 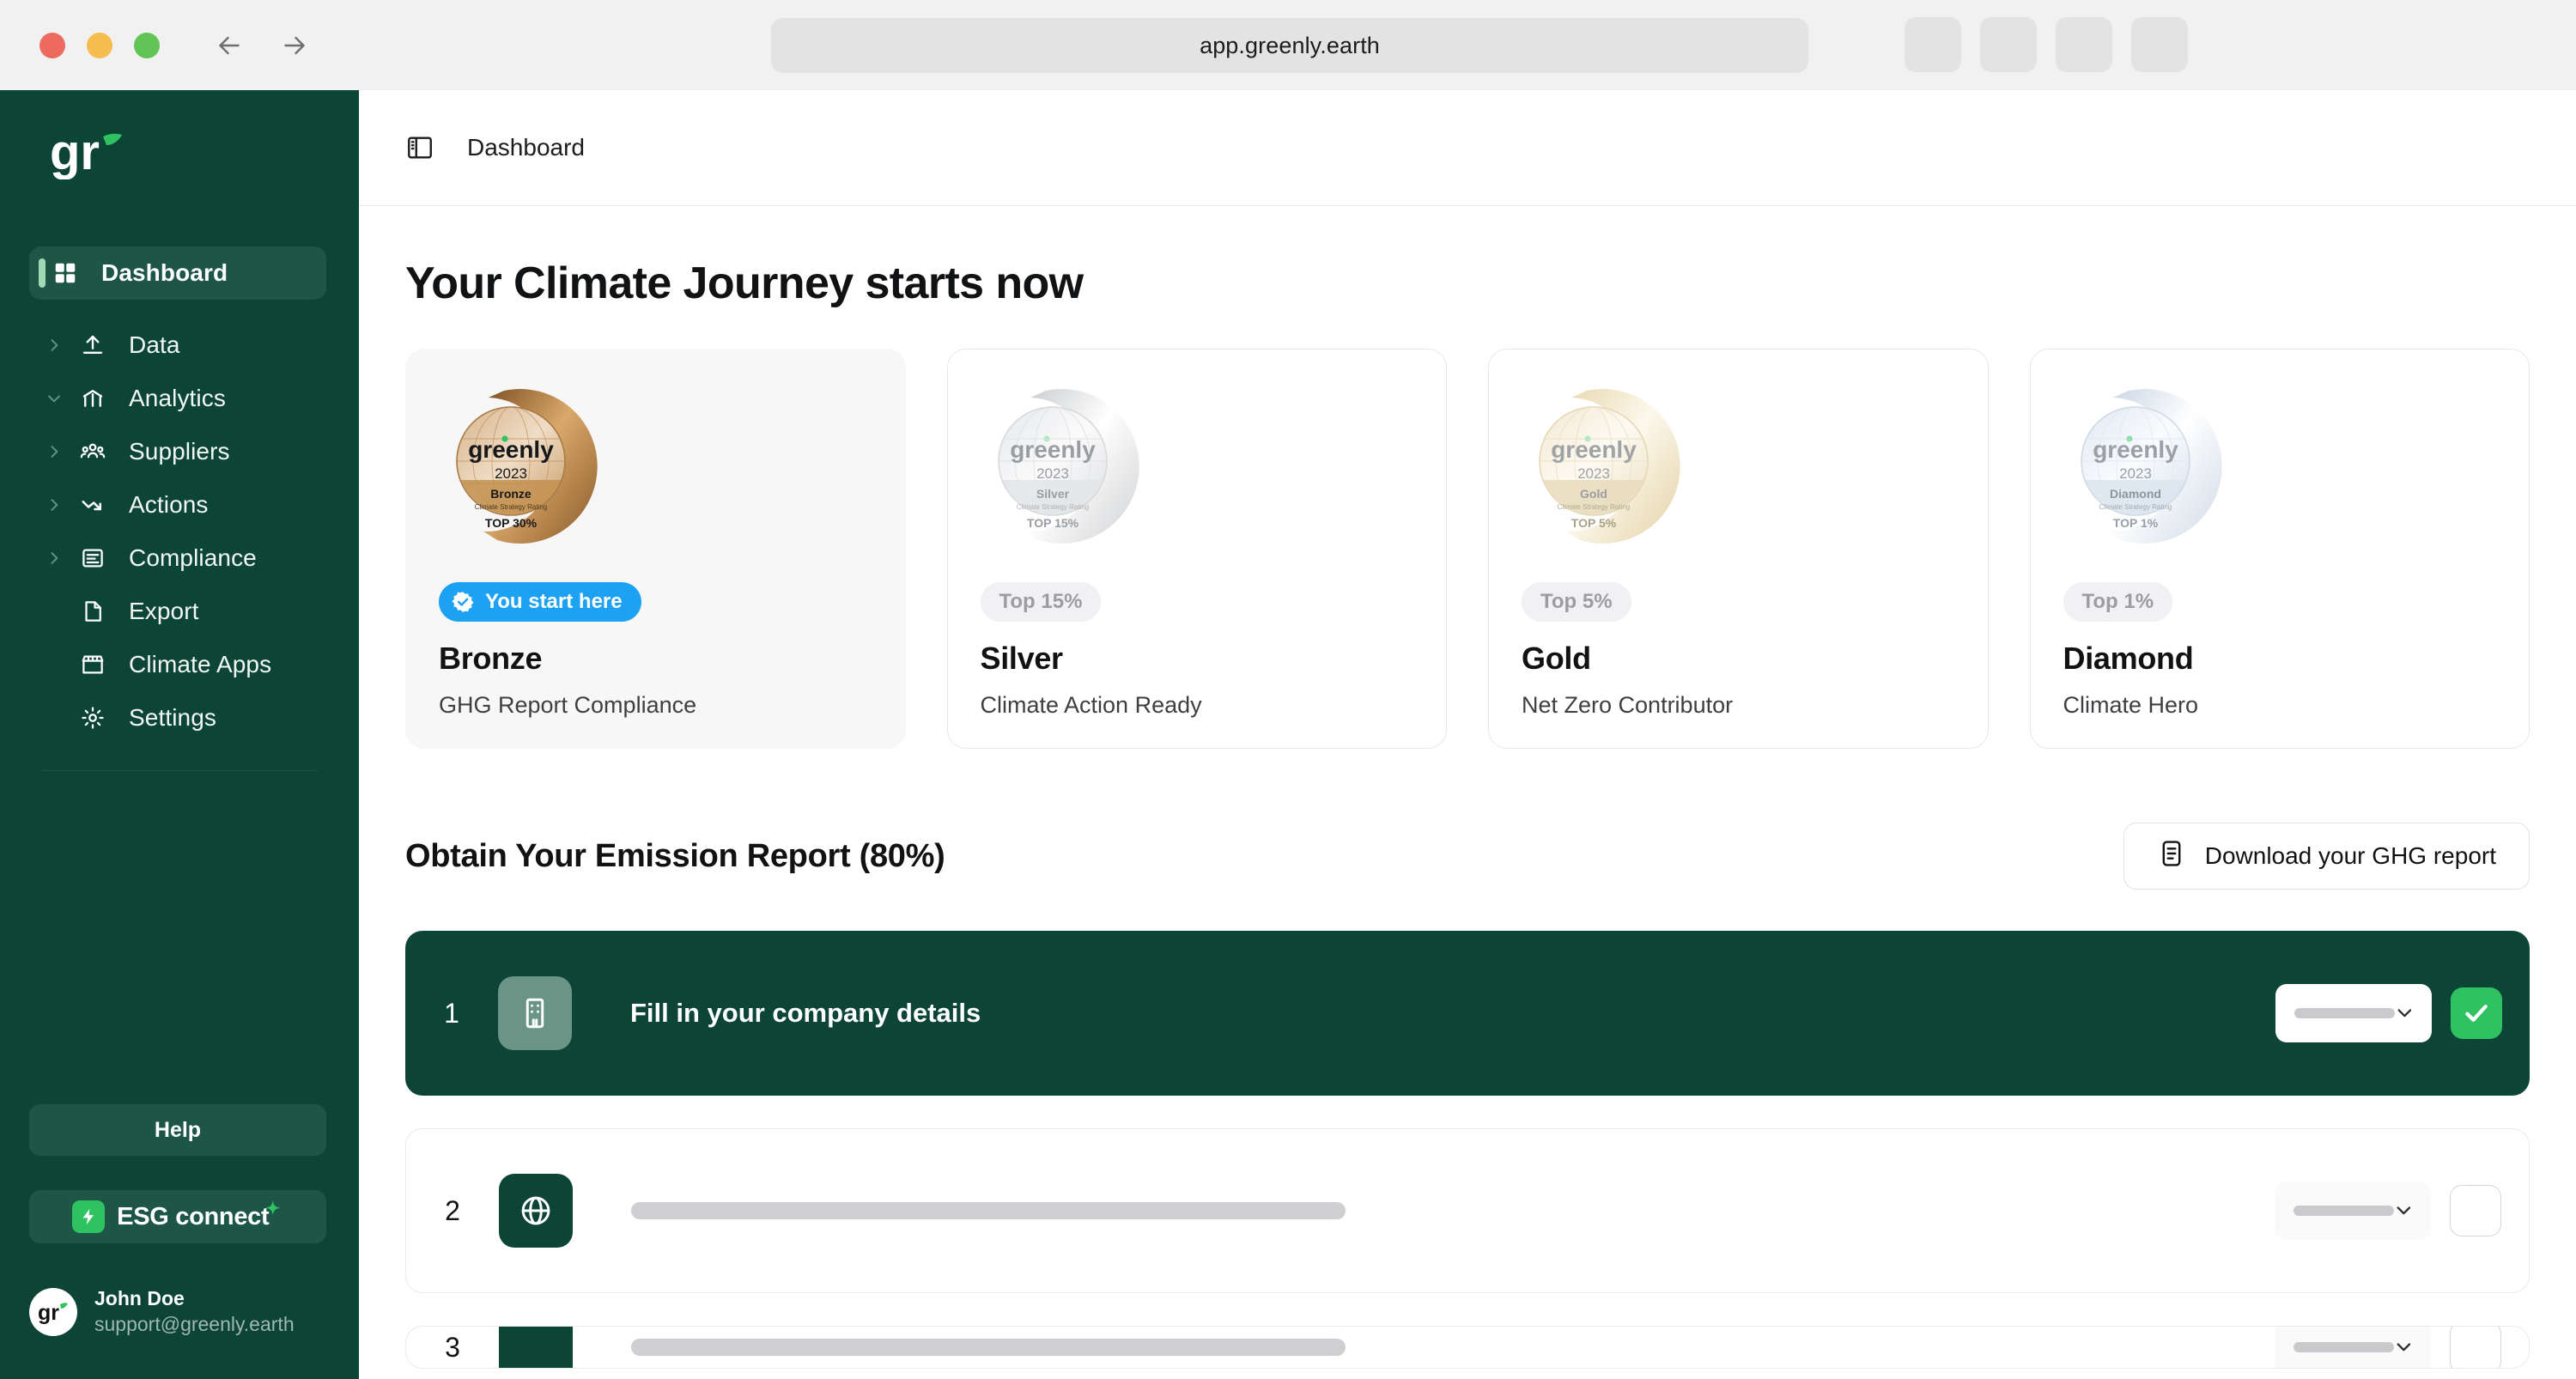 I want to click on sidebar-item-analytics: Analytics, so click(x=177, y=398).